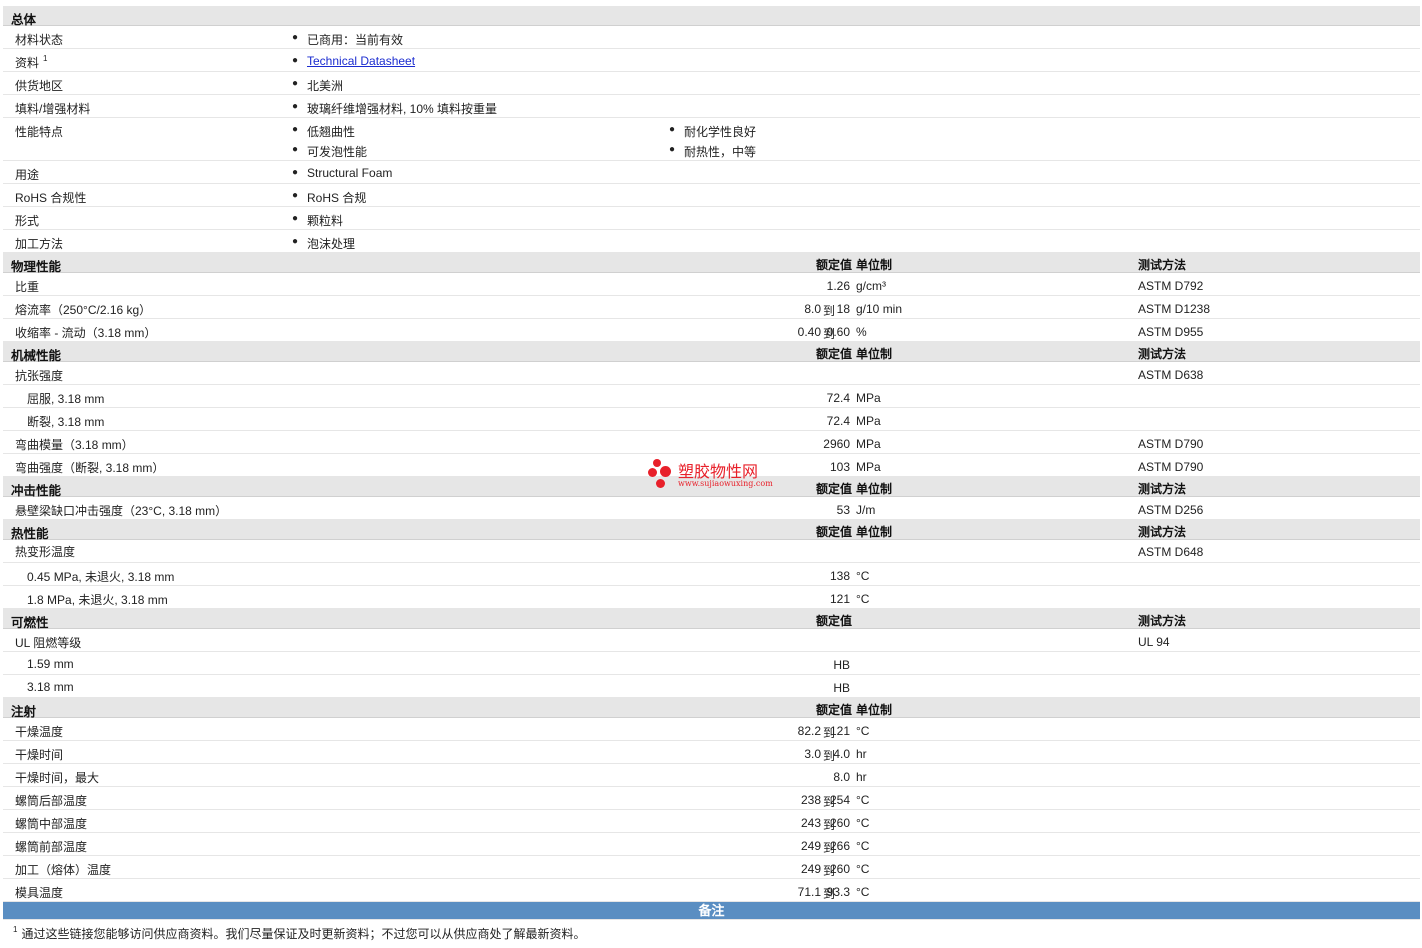 Image resolution: width=1422 pixels, height=948 pixels. Describe the element at coordinates (48, 643) in the screenshot. I see `property-label: UL 阻燃等级` at that location.